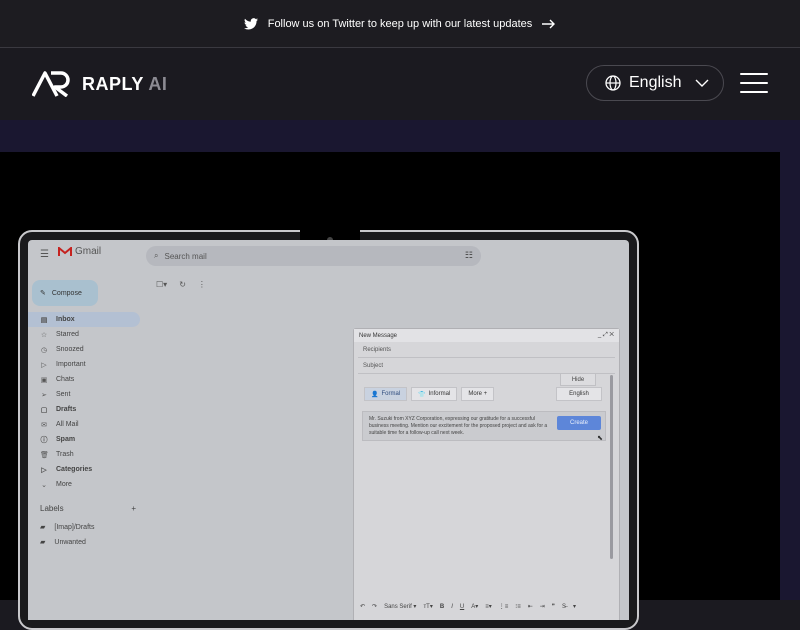  I want to click on sidebar-item-label: Inbox, so click(65, 319).